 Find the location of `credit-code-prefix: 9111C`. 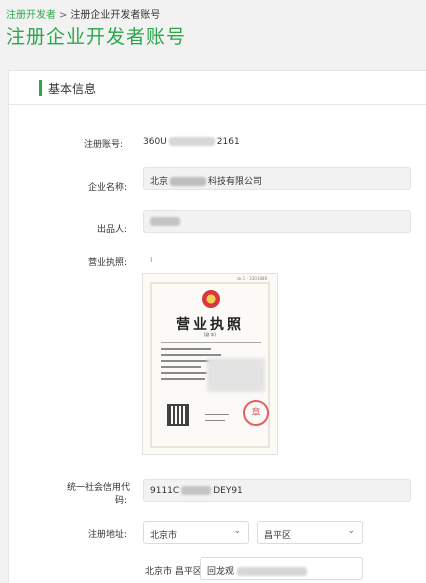

credit-code-prefix: 9111C is located at coordinates (165, 491).